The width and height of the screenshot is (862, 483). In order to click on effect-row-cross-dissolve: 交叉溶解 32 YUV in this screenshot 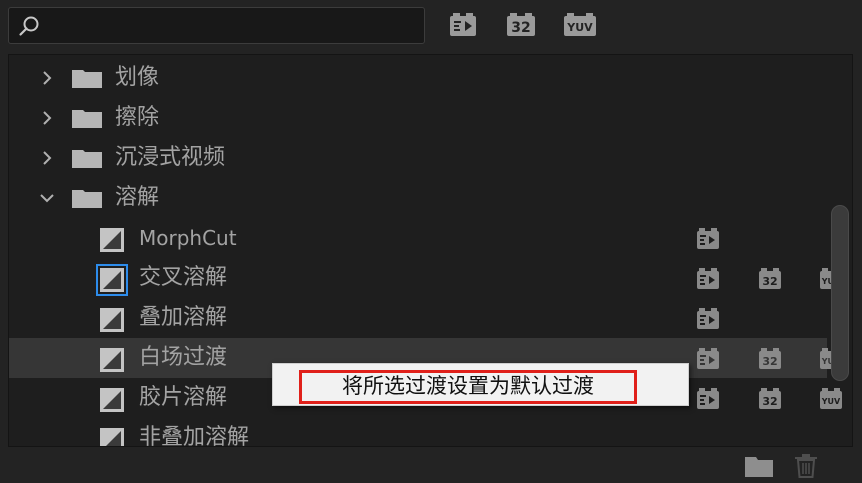, I will do `click(425, 278)`.